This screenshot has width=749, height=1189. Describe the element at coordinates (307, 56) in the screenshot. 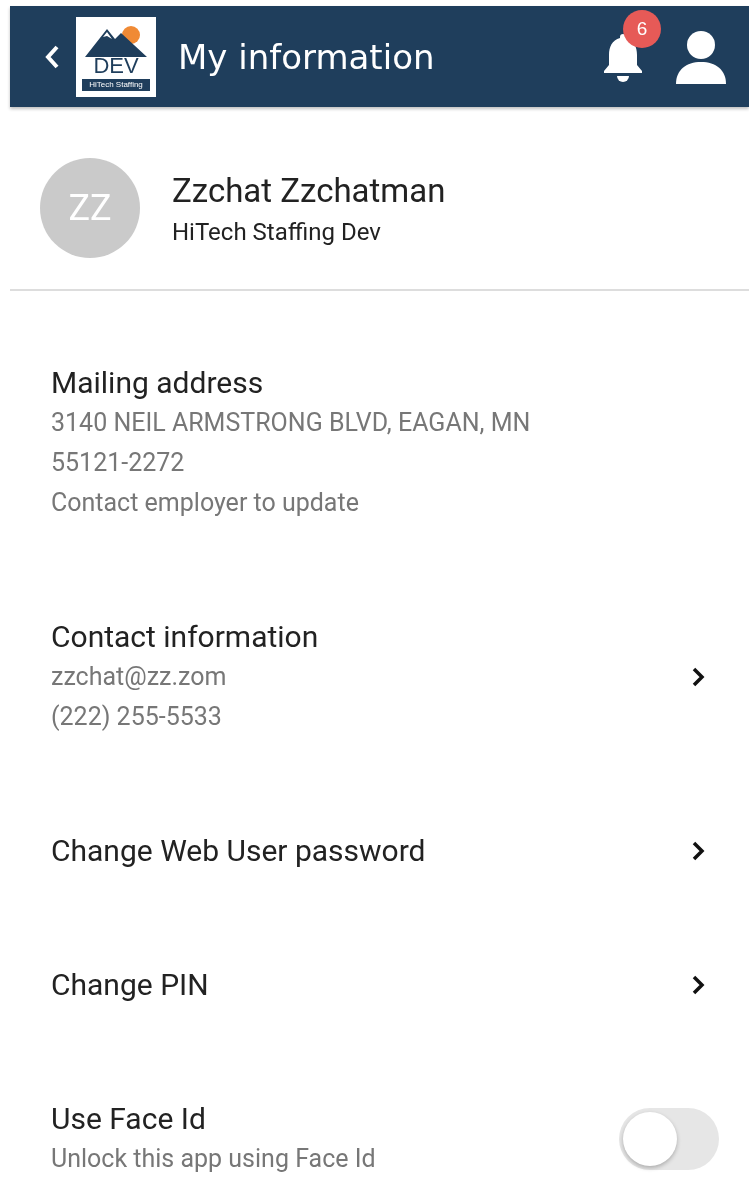

I see `page-title: My information` at that location.